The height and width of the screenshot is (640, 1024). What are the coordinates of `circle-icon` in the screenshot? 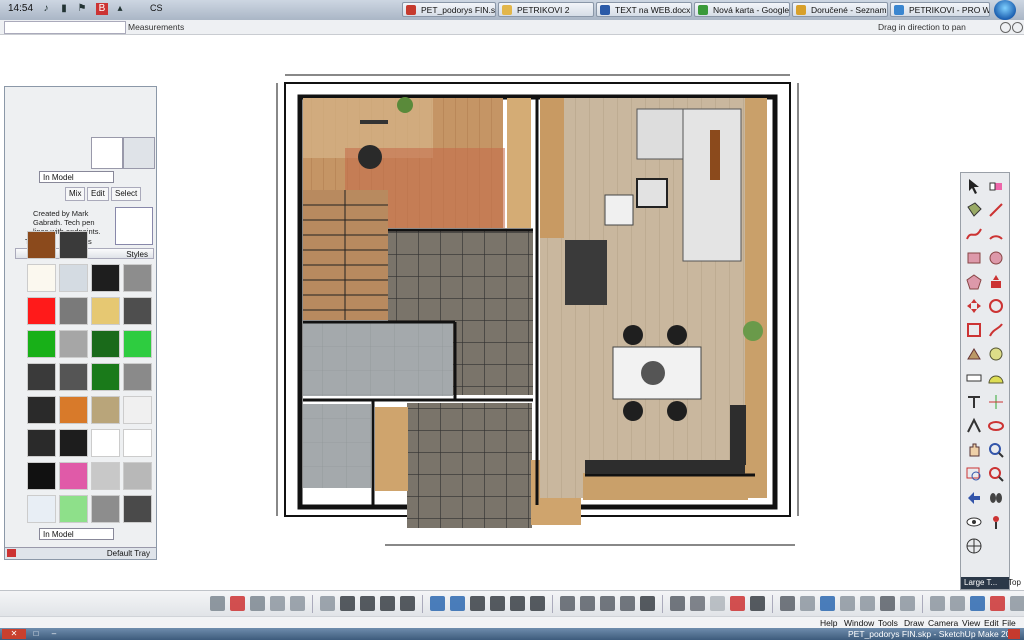 It's located at (996, 258).